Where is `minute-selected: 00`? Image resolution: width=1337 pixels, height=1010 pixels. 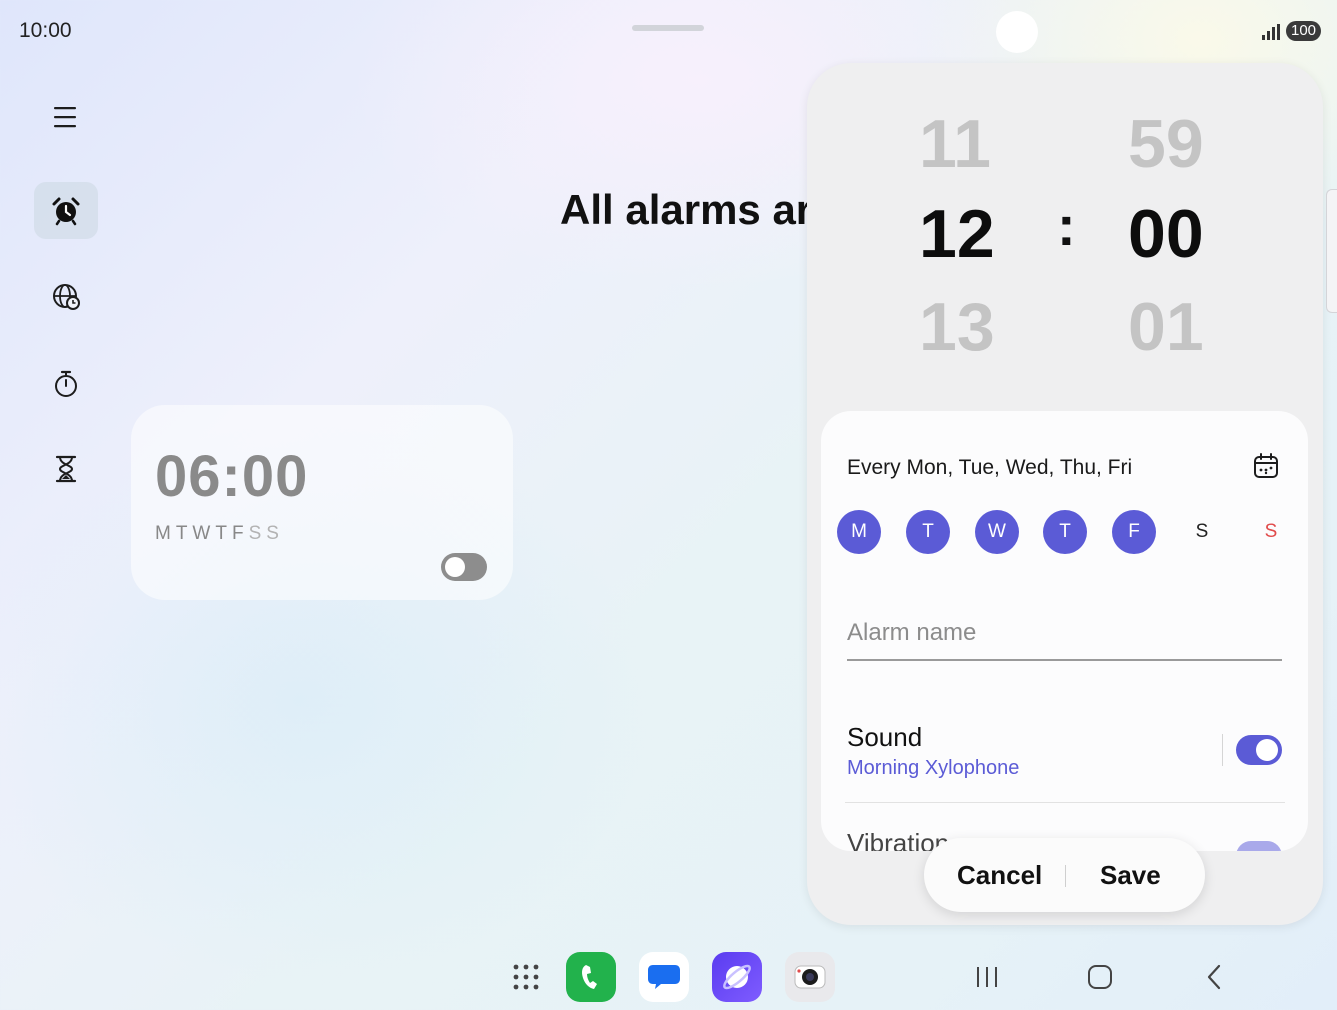
minute-selected: 00 is located at coordinates (1166, 234).